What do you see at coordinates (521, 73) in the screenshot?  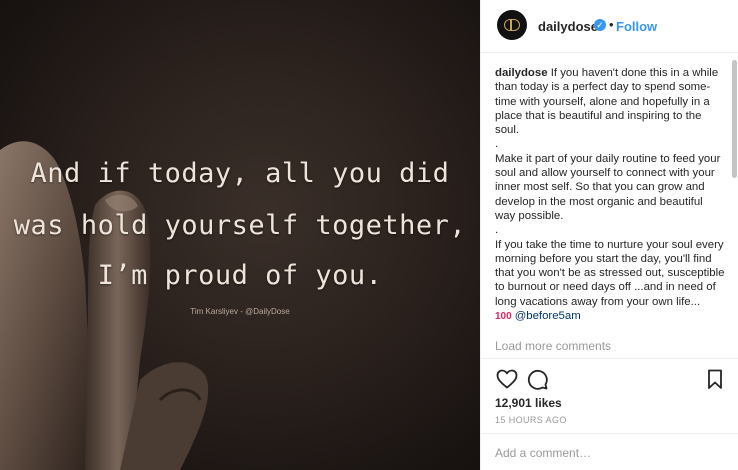 I see `caption-username-link: dailydose` at bounding box center [521, 73].